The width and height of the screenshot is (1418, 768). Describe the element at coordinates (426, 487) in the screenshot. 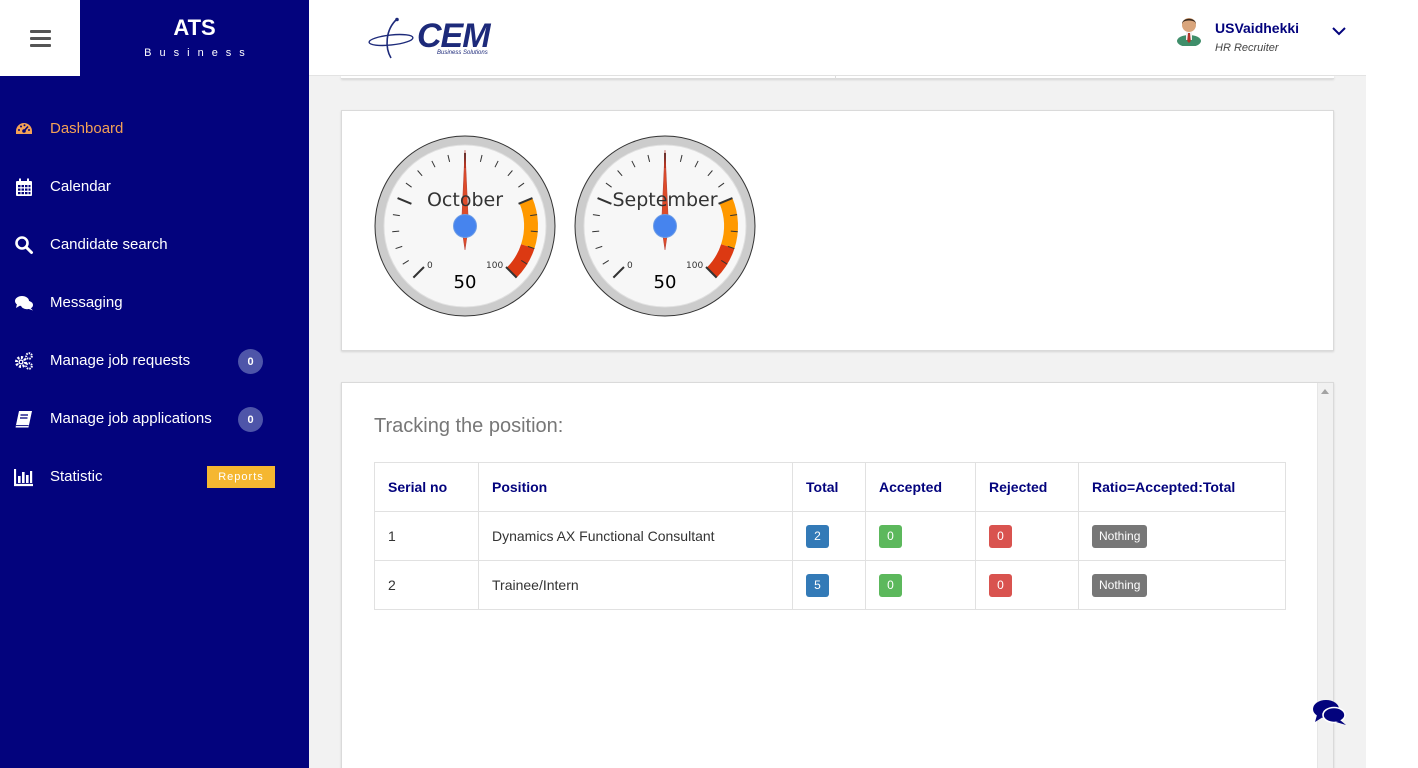

I see `column-header: Serial no` at that location.